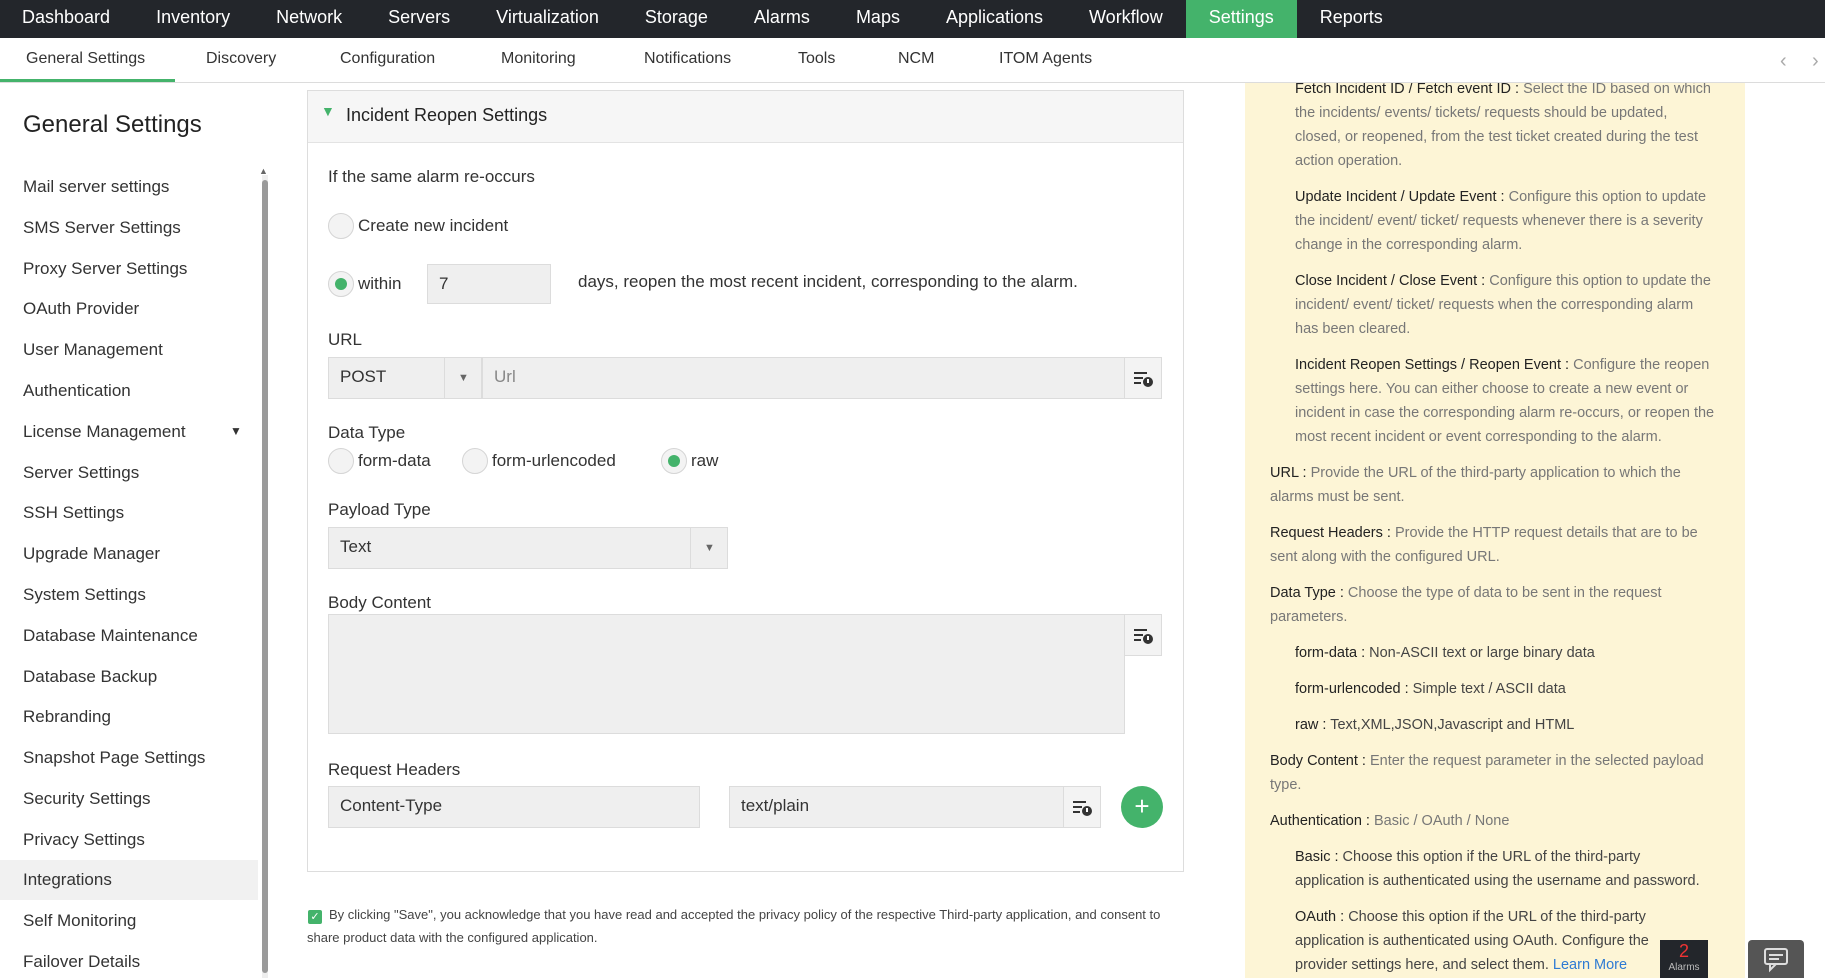  Describe the element at coordinates (87, 60) in the screenshot. I see `tab-general-settings: General Settings` at that location.